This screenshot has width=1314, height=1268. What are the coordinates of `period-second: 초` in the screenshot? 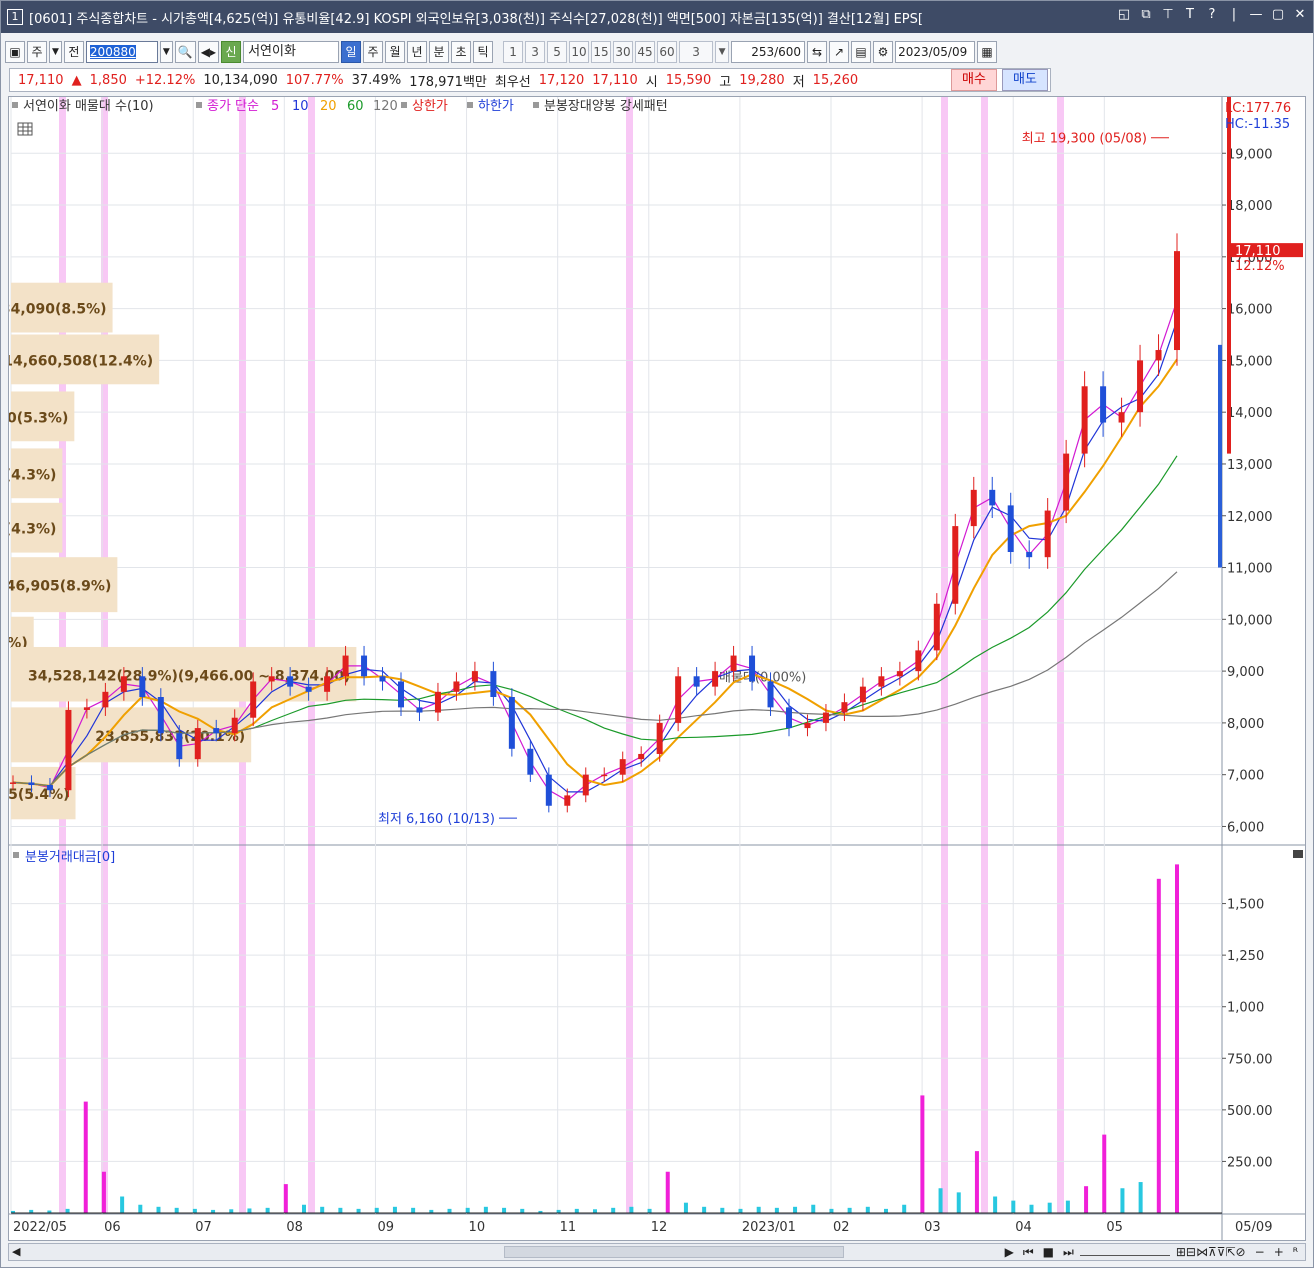 It's located at (461, 52).